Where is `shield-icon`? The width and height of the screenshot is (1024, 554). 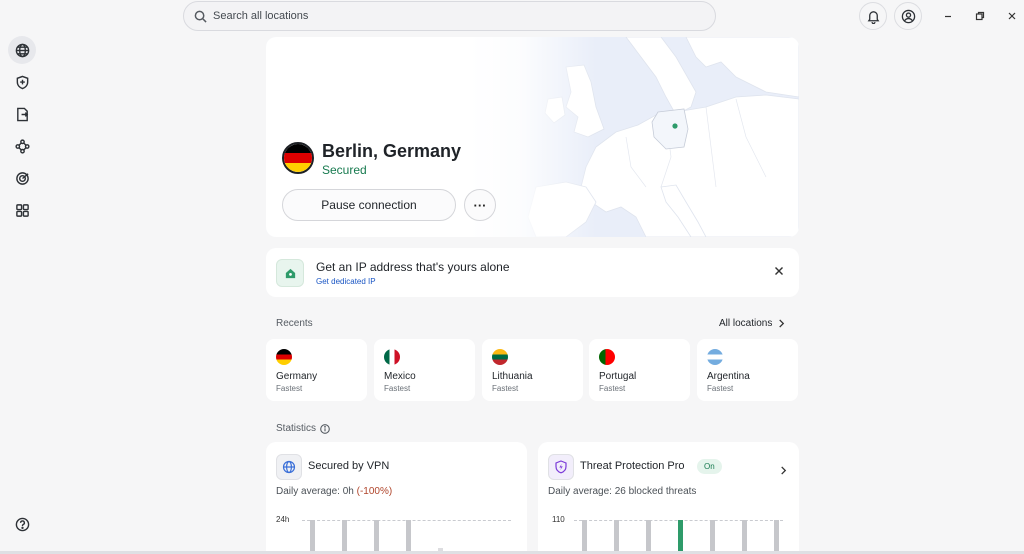
shield-icon is located at coordinates (22, 82).